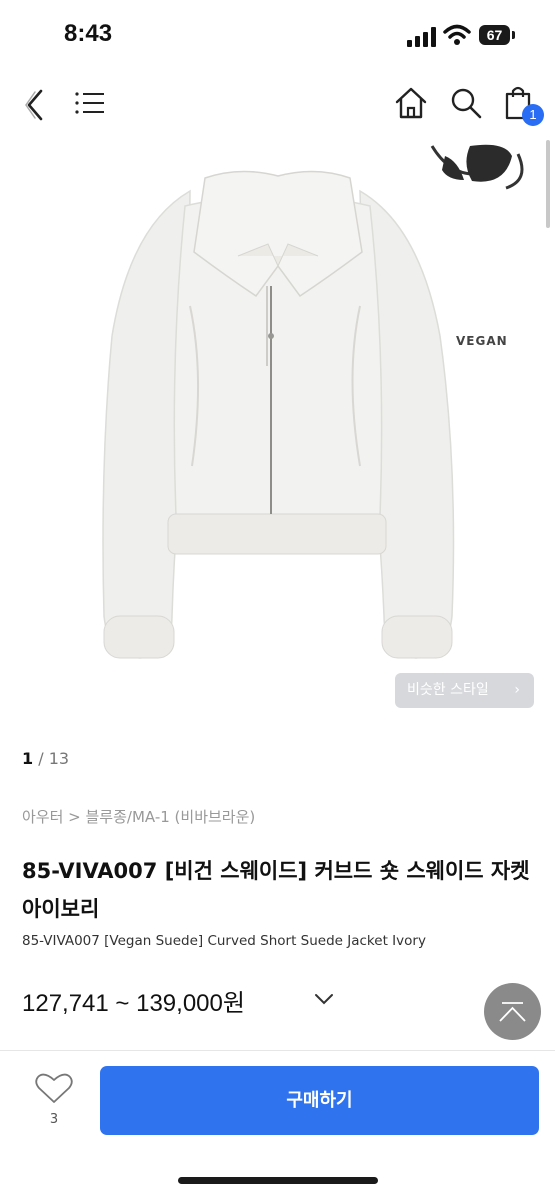  I want to click on vegan-badge-label: VEGAN, so click(482, 341).